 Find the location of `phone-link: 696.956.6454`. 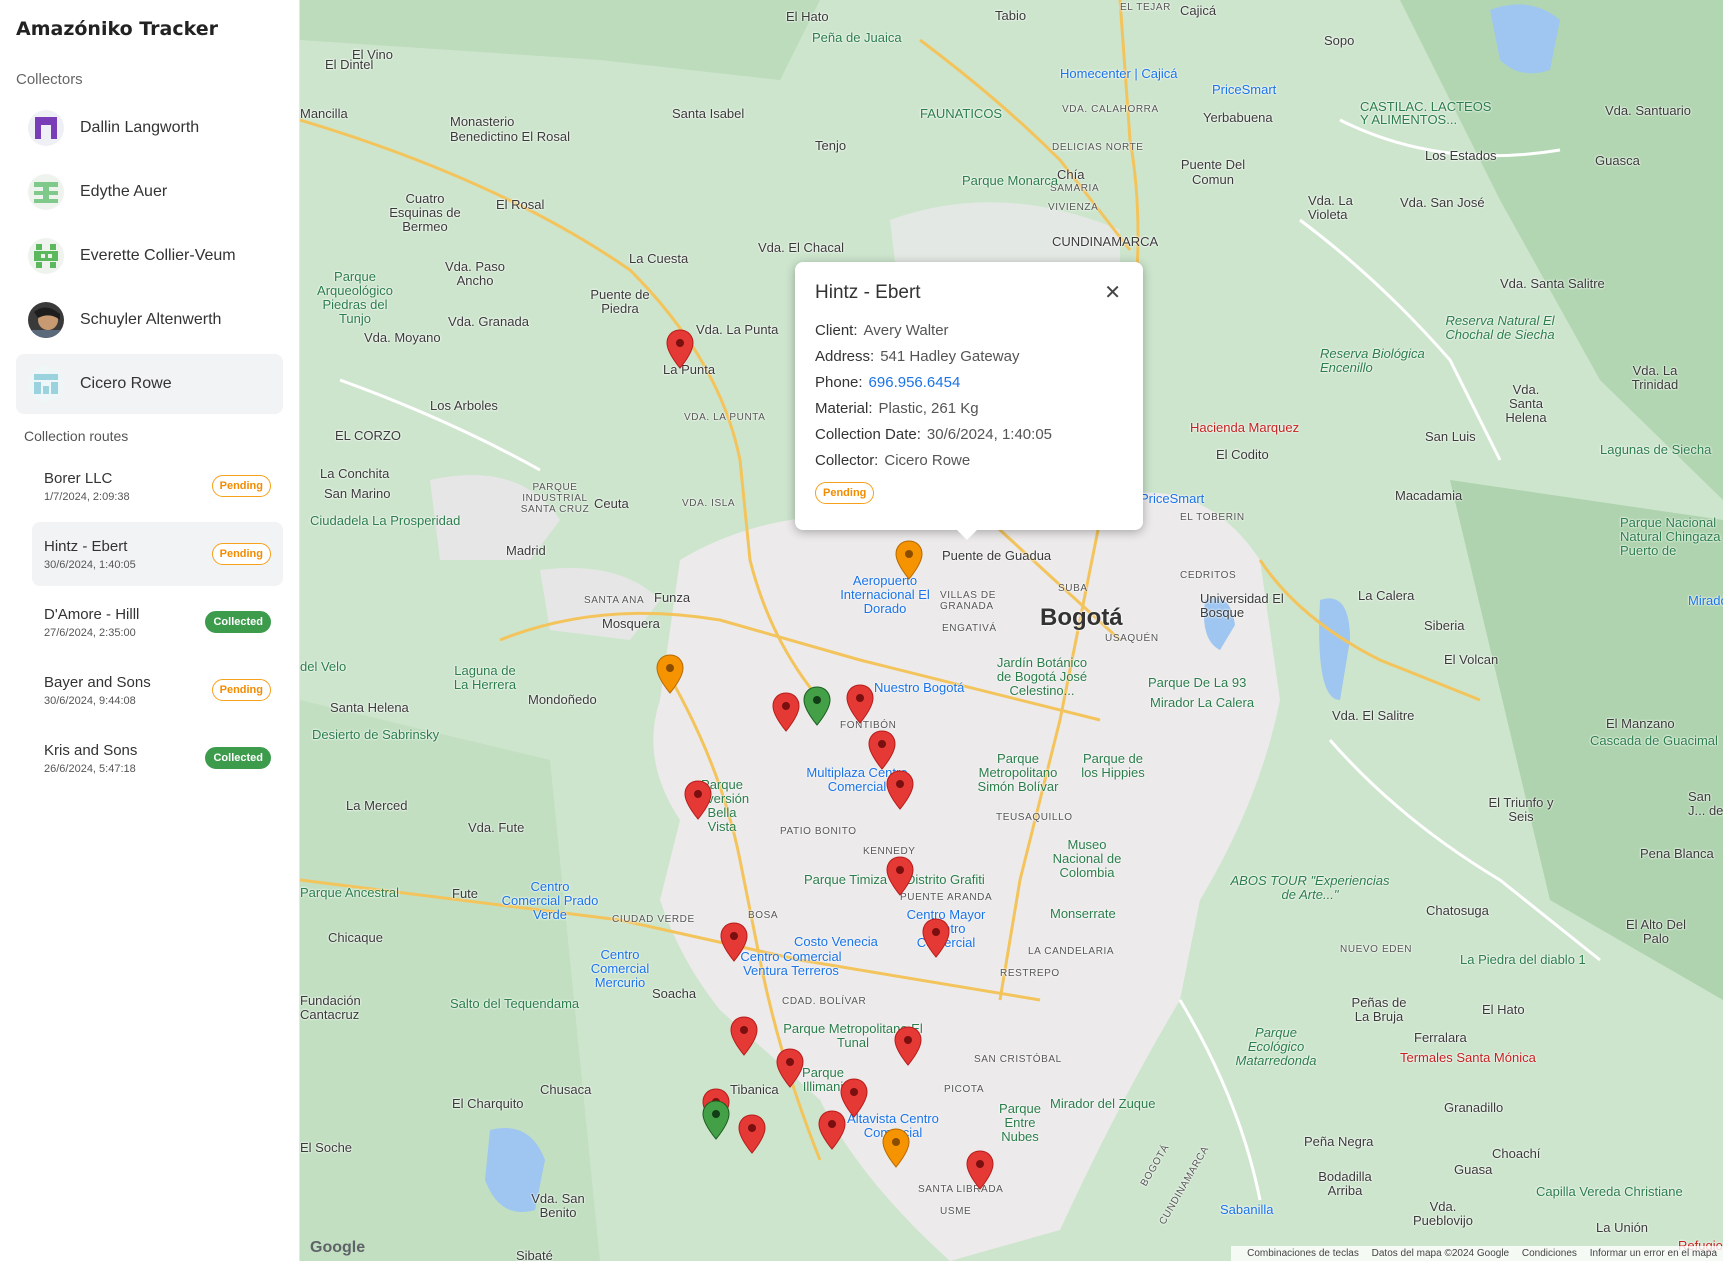

phone-link: 696.956.6454 is located at coordinates (915, 382).